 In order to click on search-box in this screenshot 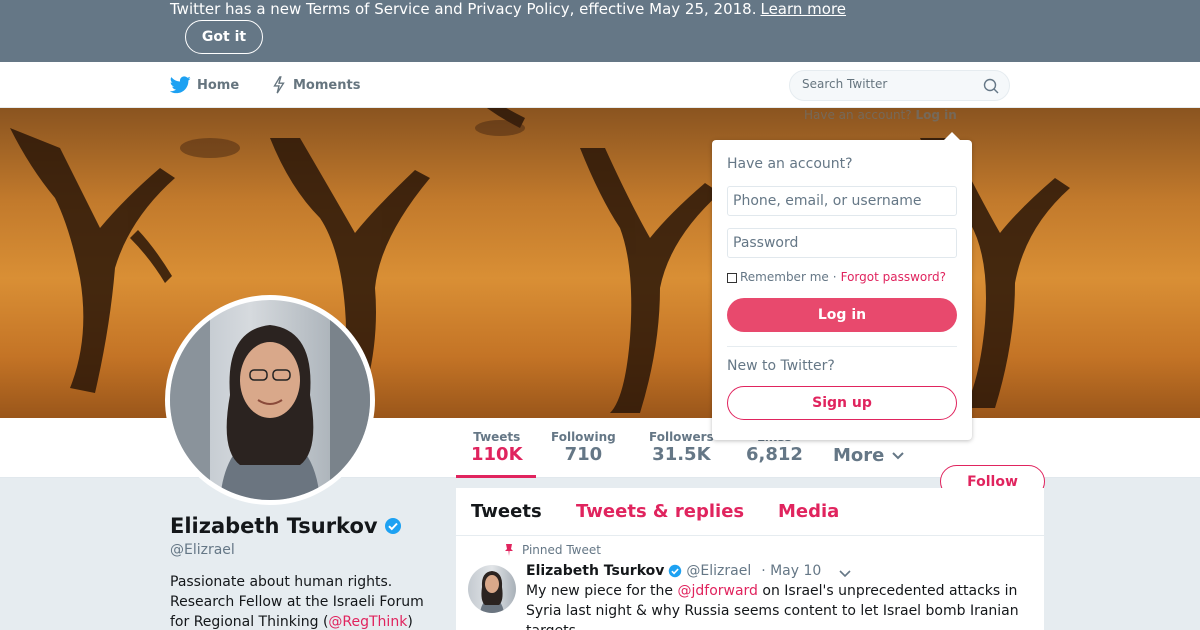, I will do `click(899, 85)`.